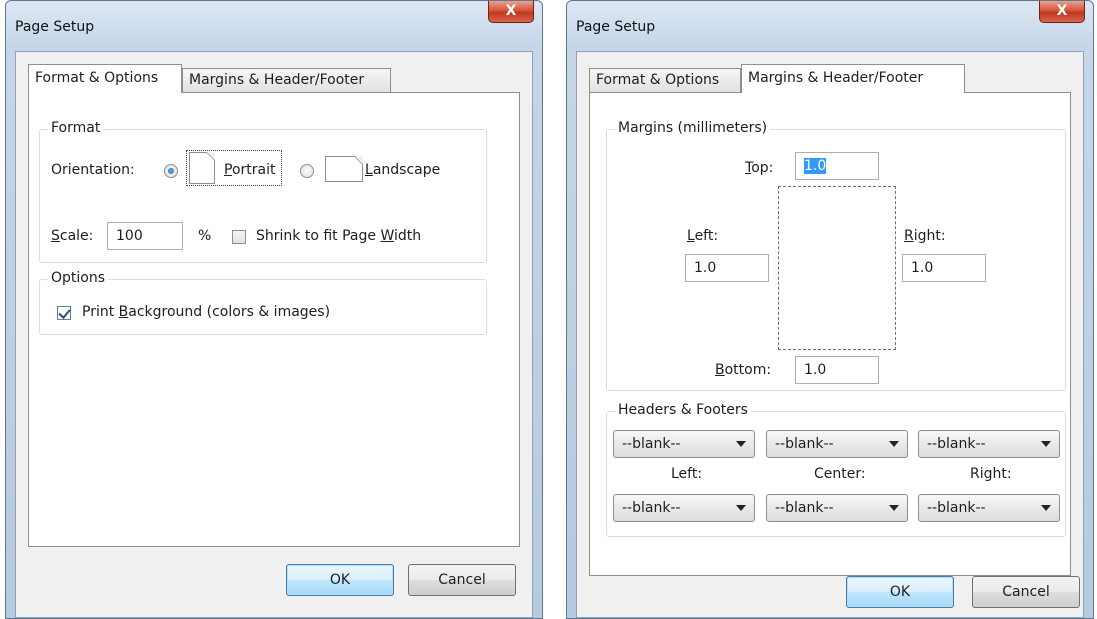 Image resolution: width=1097 pixels, height=619 pixels. What do you see at coordinates (691, 236) in the screenshot?
I see `left-accel: L` at bounding box center [691, 236].